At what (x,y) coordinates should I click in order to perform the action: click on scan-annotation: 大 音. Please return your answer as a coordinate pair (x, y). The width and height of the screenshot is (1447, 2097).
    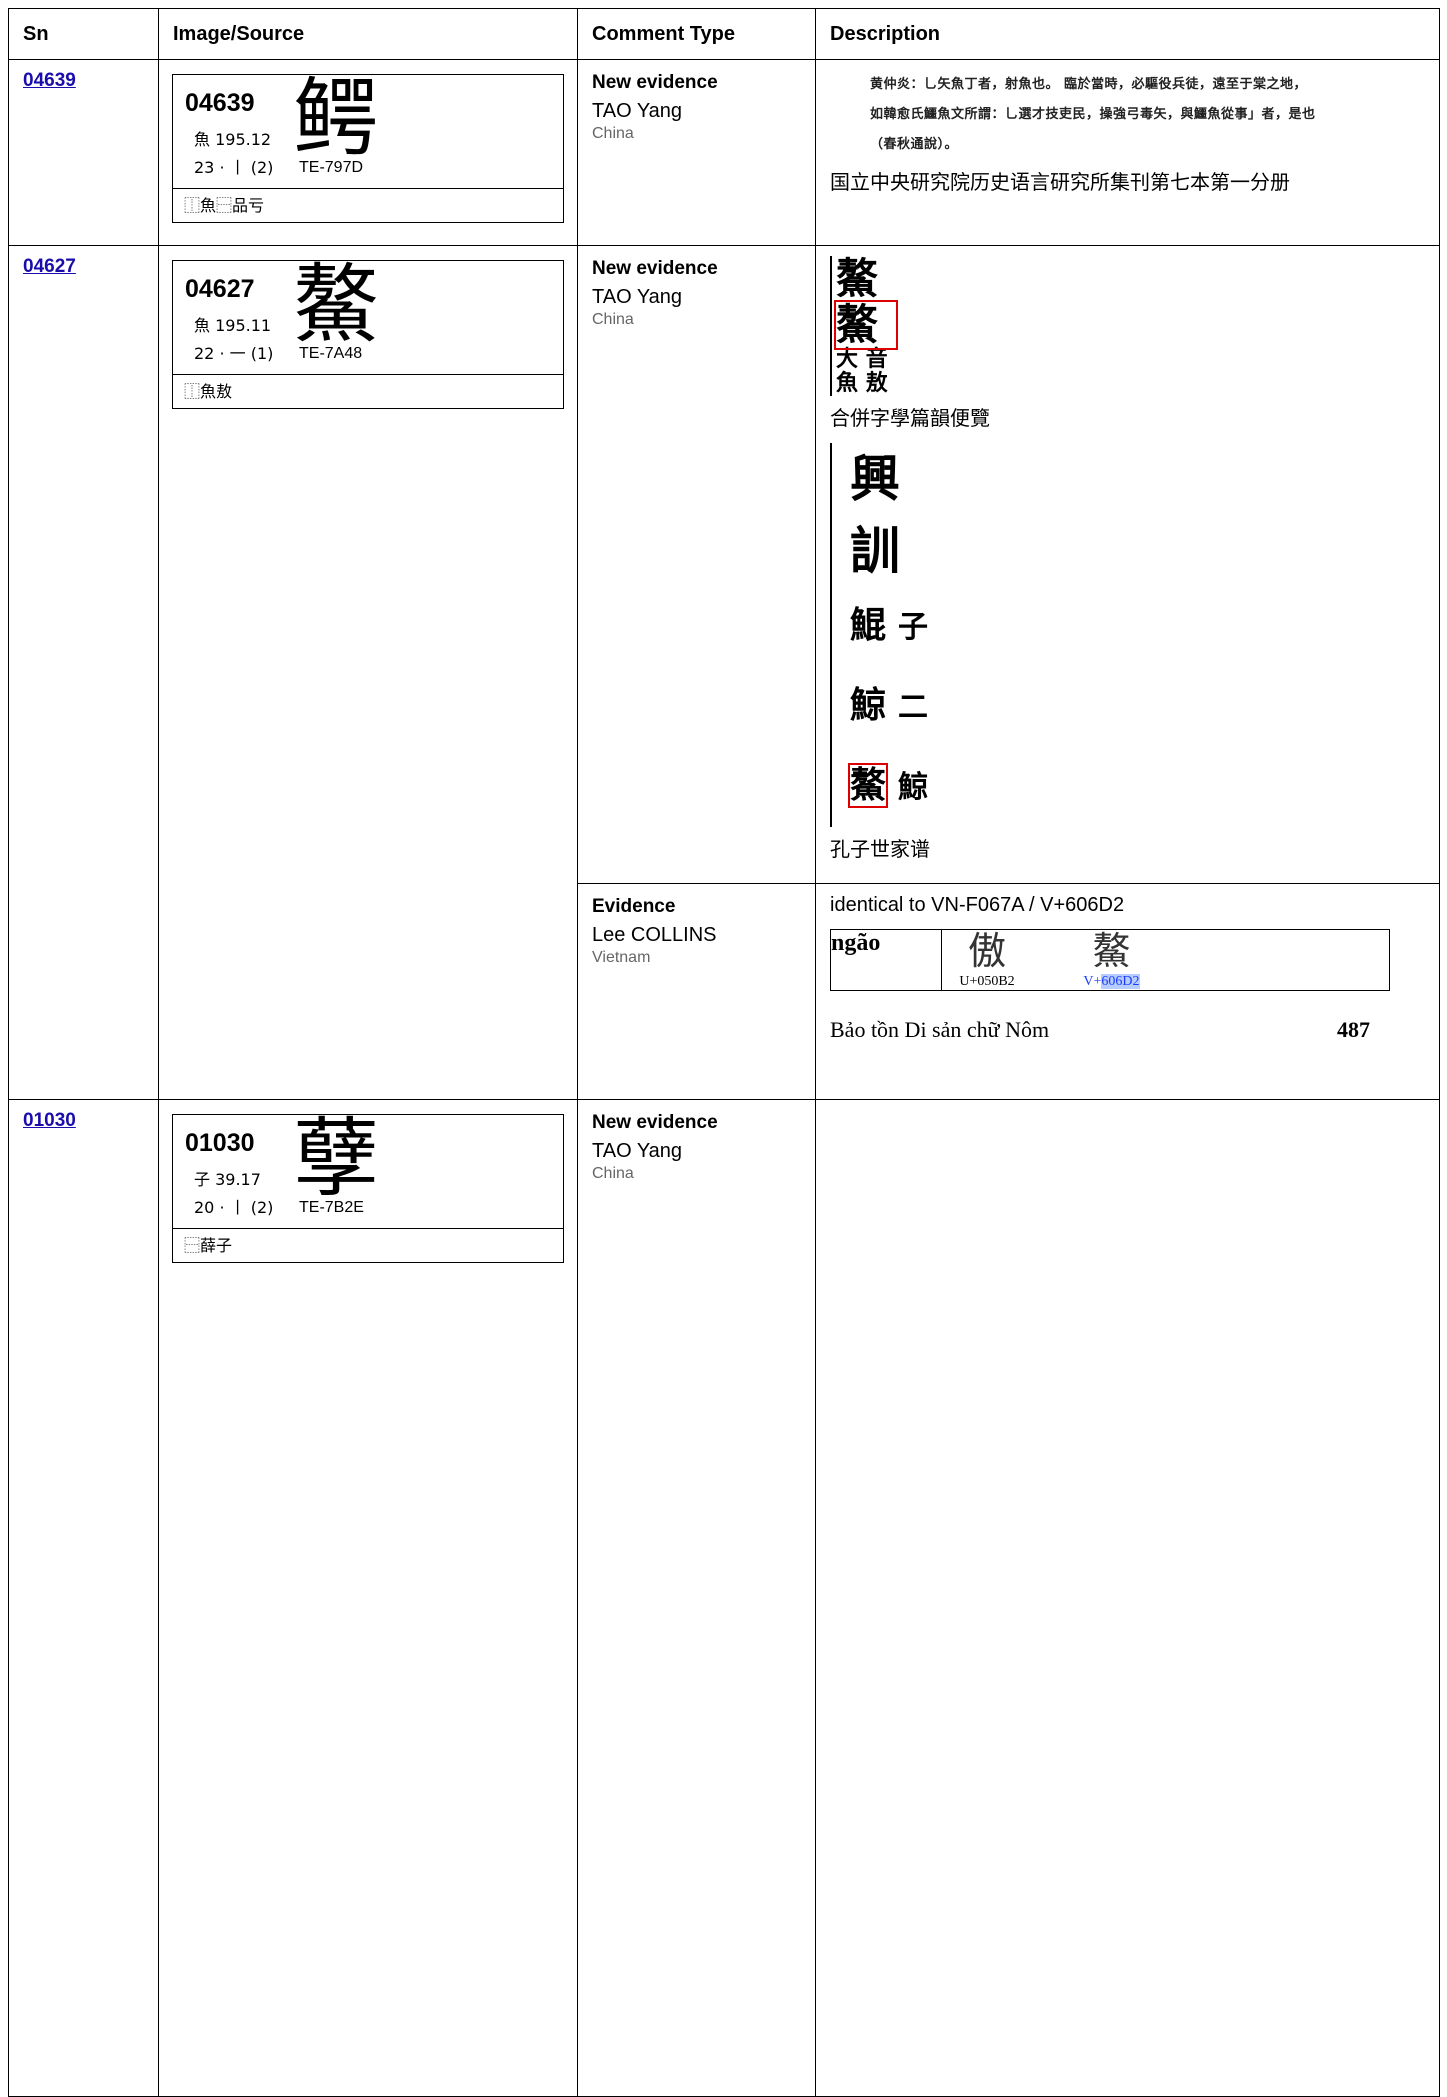
    Looking at the image, I should click on (862, 359).